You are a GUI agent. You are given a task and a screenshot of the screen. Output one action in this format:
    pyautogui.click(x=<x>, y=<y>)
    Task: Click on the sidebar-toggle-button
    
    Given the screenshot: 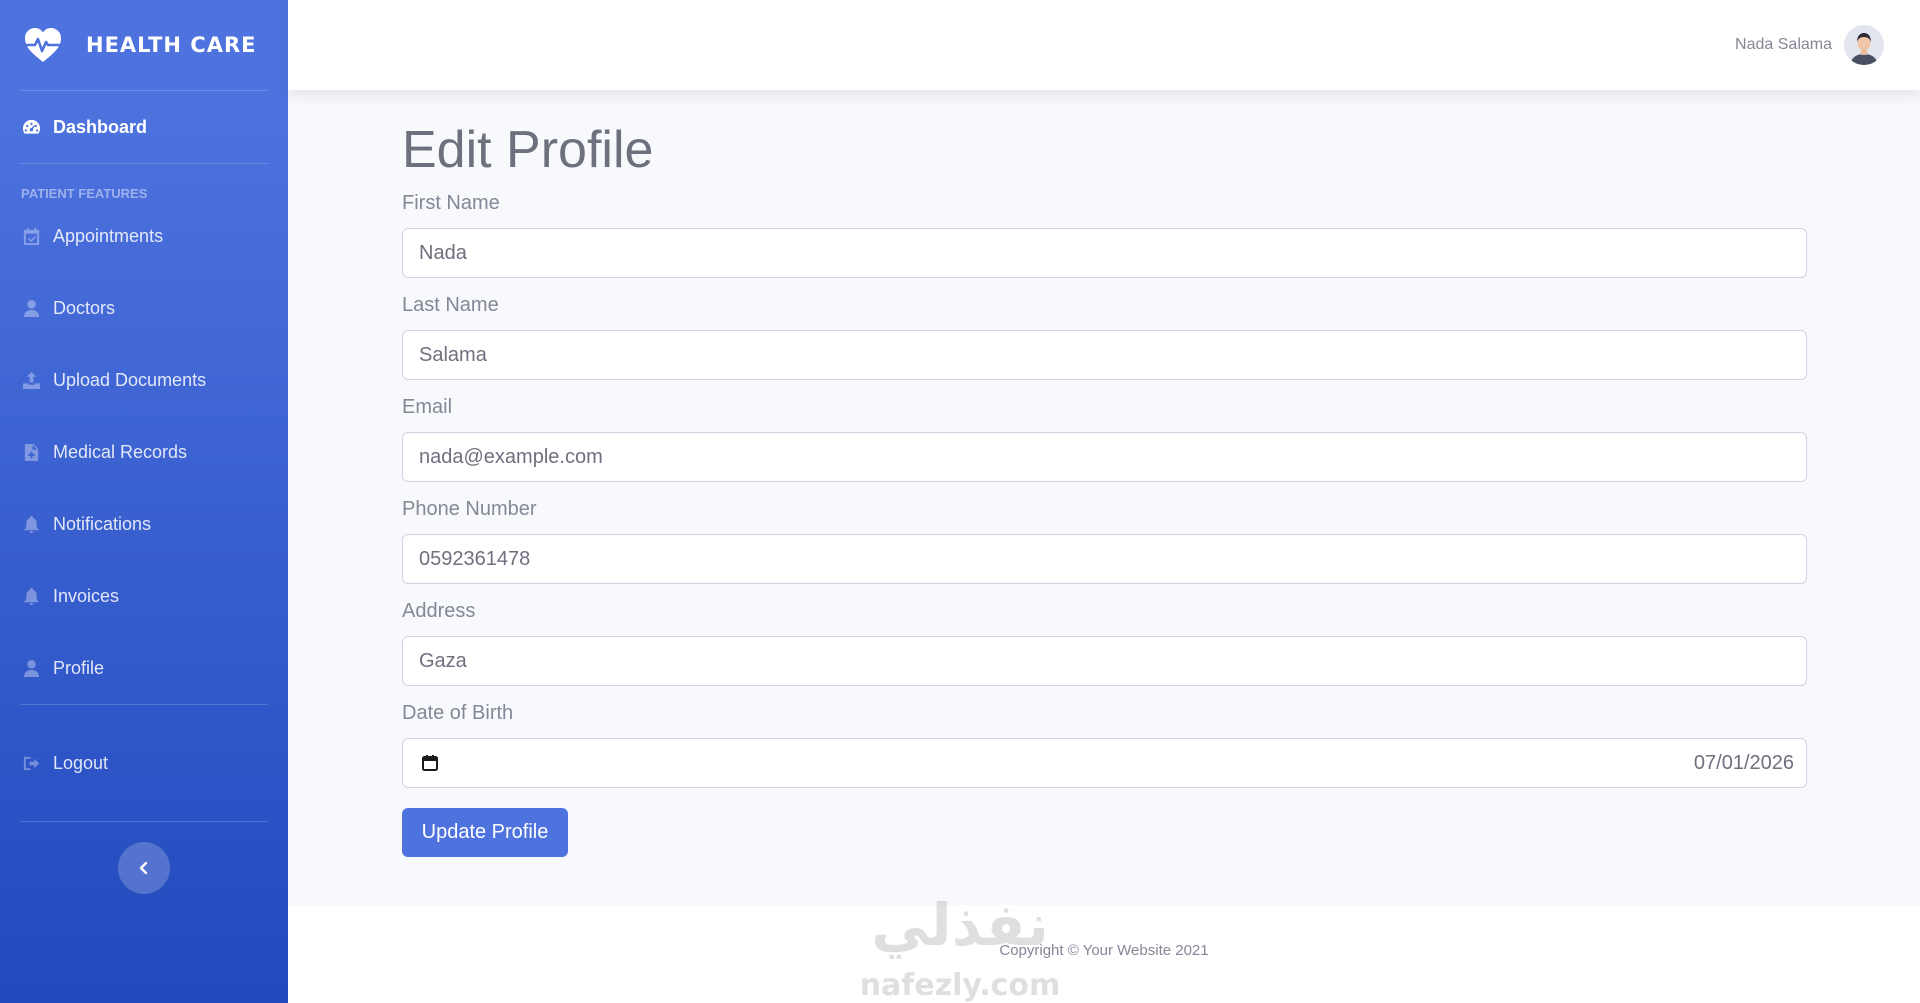 What is the action you would take?
    pyautogui.click(x=144, y=868)
    